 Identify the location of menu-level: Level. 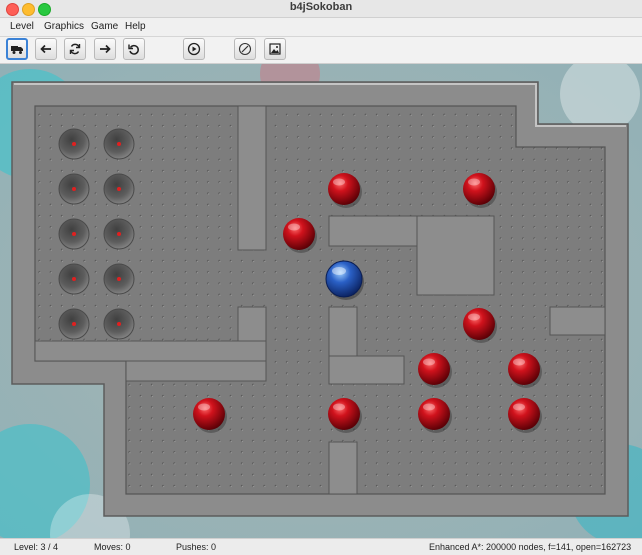
(22, 26).